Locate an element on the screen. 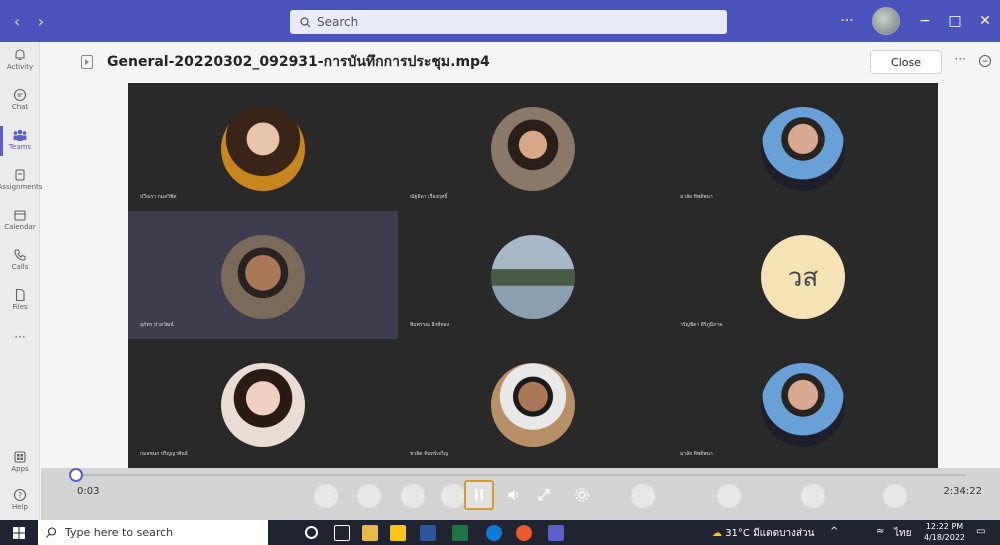  cortana-icon is located at coordinates (311, 532).